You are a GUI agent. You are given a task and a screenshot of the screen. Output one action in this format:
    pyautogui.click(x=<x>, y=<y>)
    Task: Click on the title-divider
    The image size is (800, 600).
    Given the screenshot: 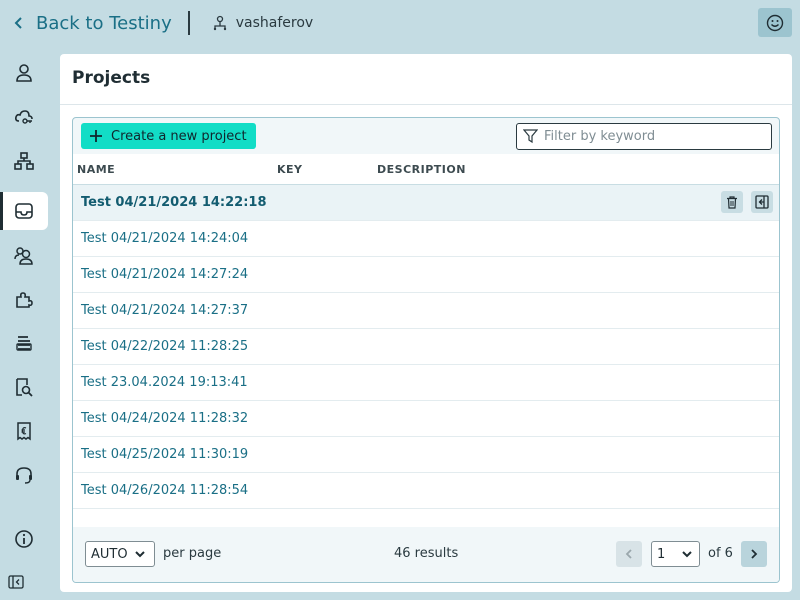 What is the action you would take?
    pyautogui.click(x=426, y=104)
    